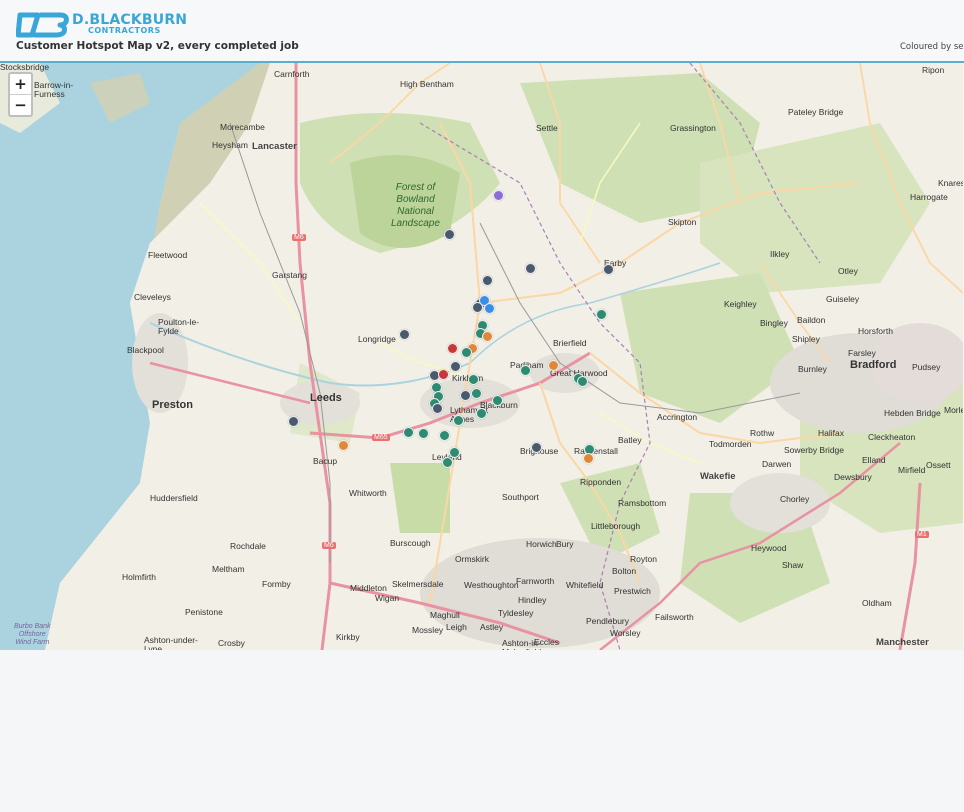 Image resolution: width=964 pixels, height=812 pixels. What do you see at coordinates (532, 600) in the screenshot?
I see `place-label: Hindley` at bounding box center [532, 600].